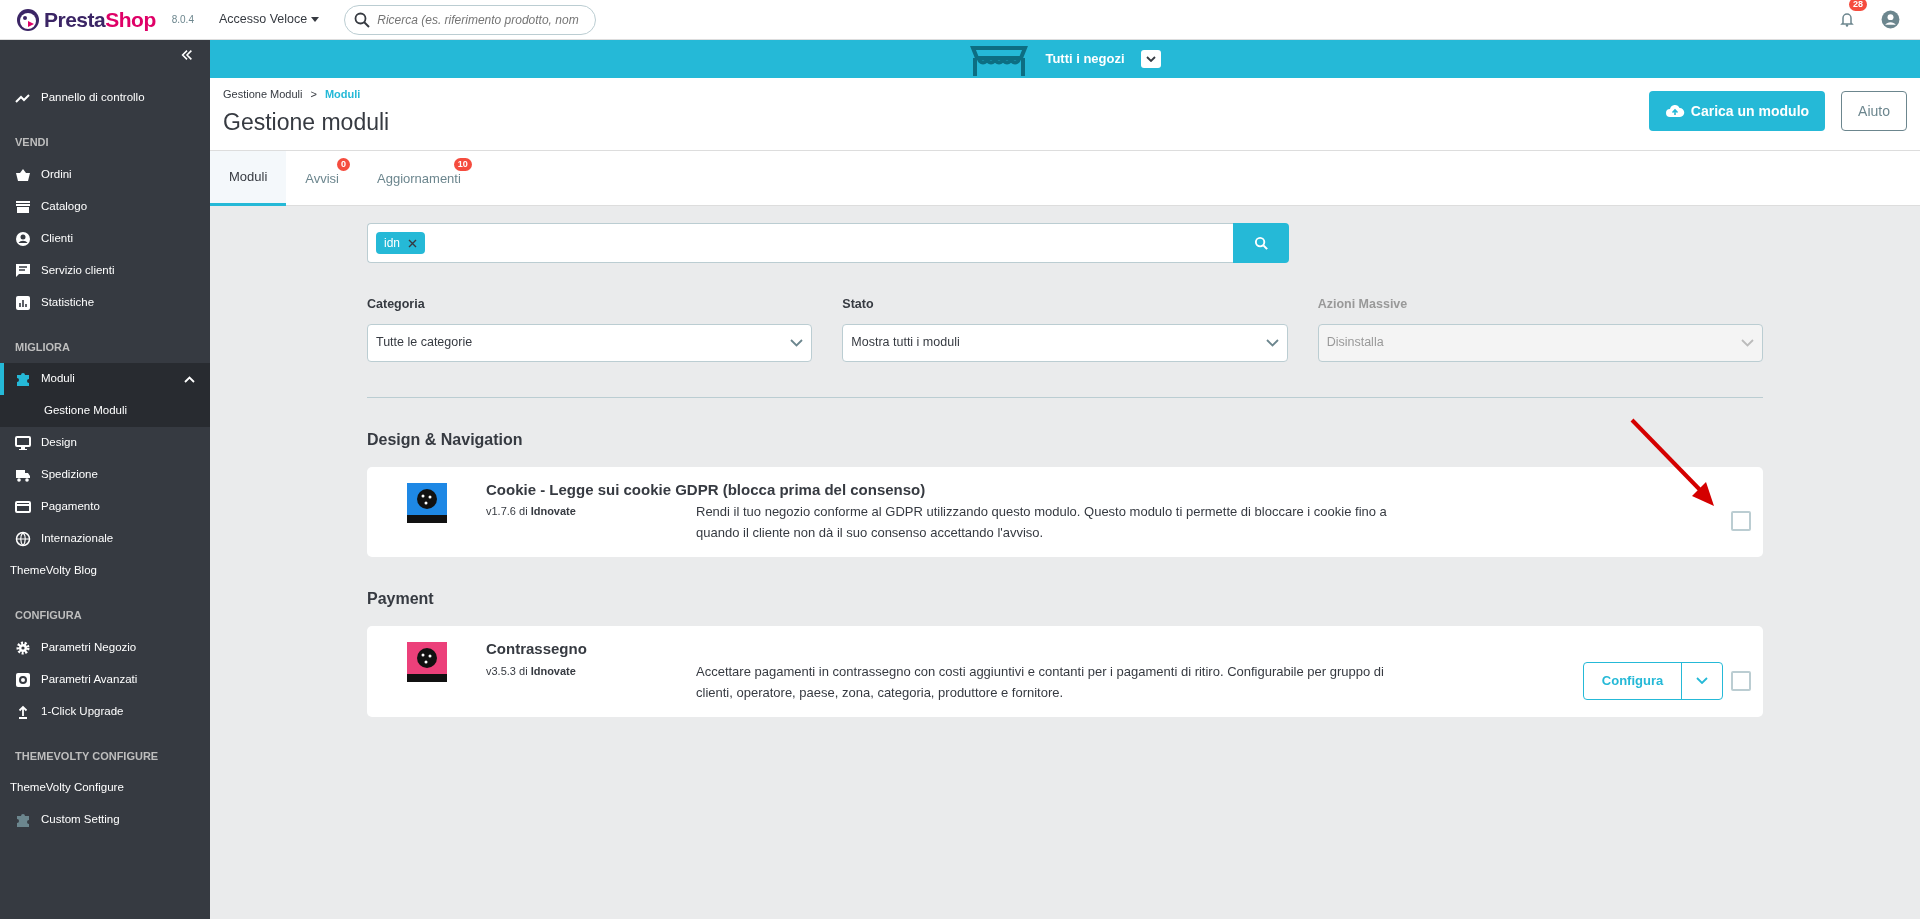 The width and height of the screenshot is (1920, 919). I want to click on sidebar-item: Statistiche, so click(105, 302).